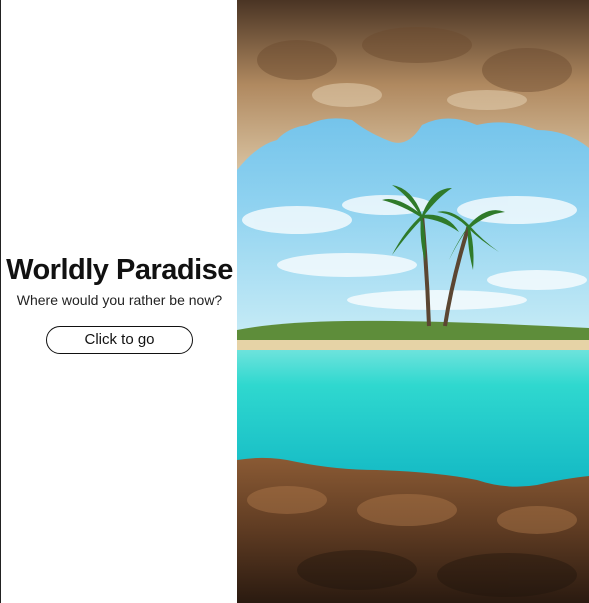  I want to click on hero-title: Worldly Paradise, so click(119, 270).